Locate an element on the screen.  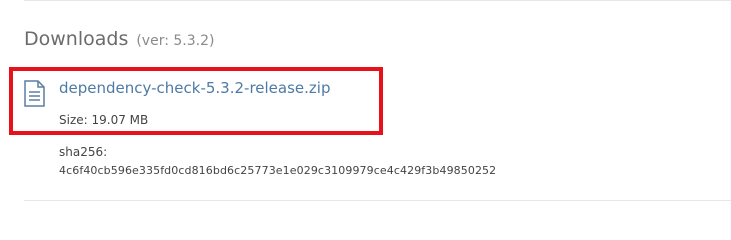
bottom-divider is located at coordinates (377, 200).